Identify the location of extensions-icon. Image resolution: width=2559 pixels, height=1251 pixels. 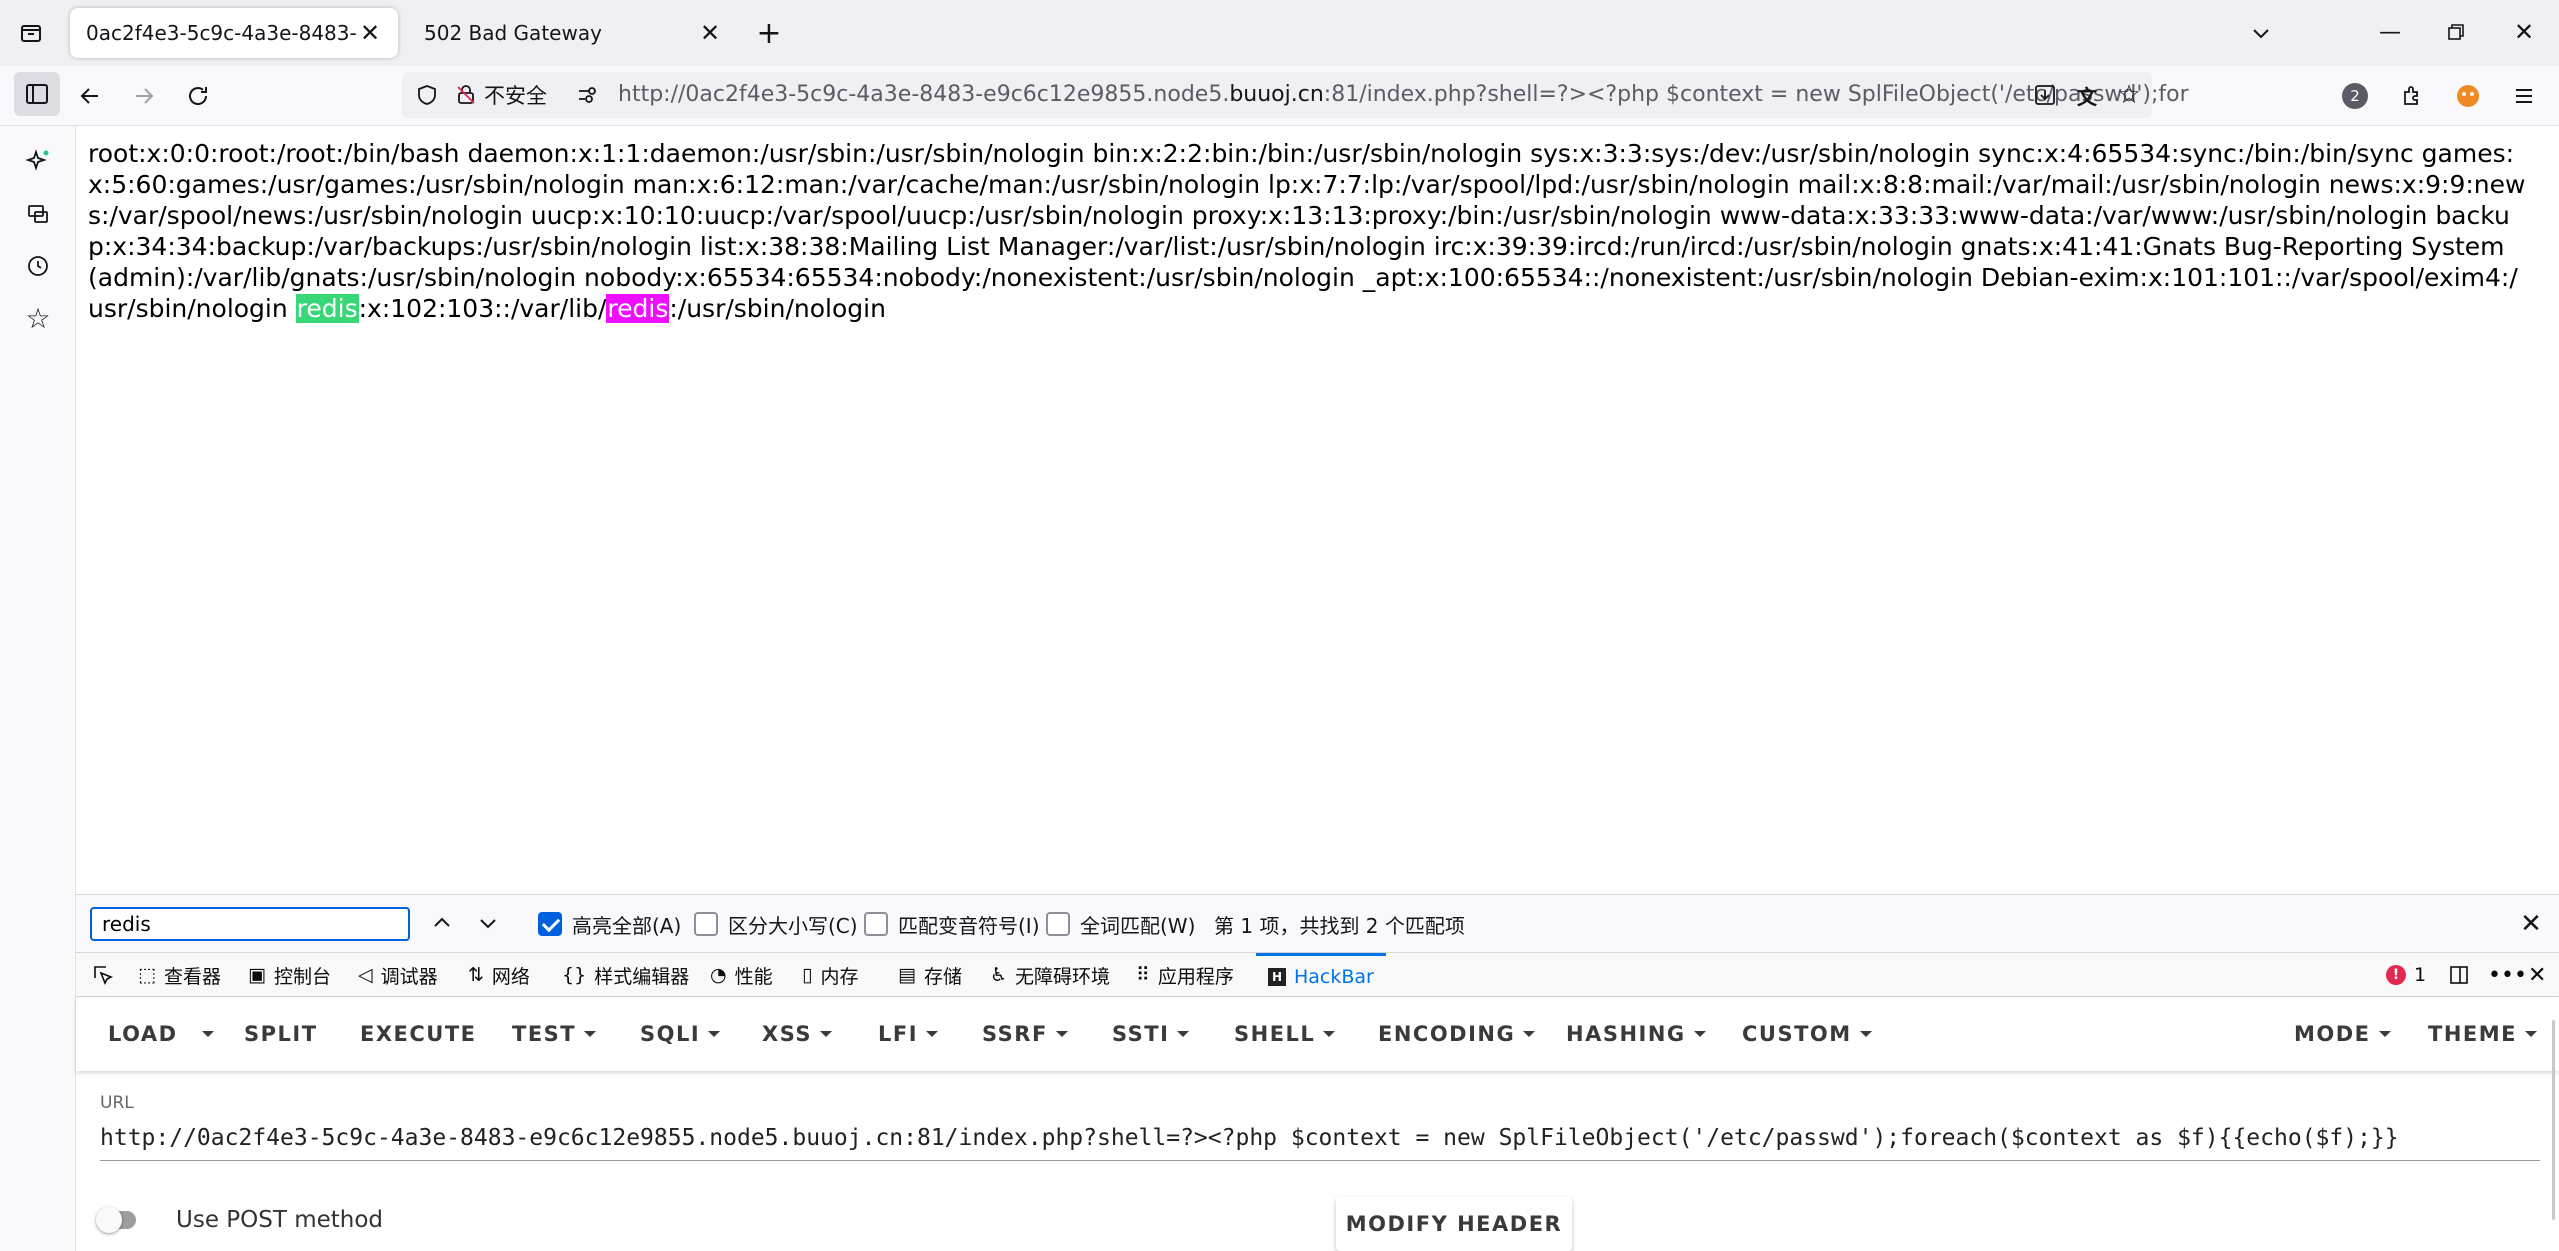
(2412, 96).